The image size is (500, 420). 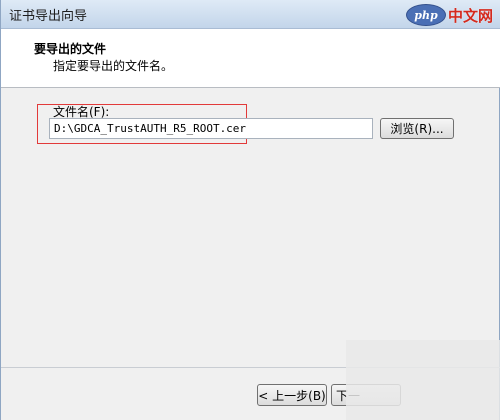 What do you see at coordinates (250, 58) in the screenshot?
I see `wizard-header: 要导出的文件 指定要导出的文件名。` at bounding box center [250, 58].